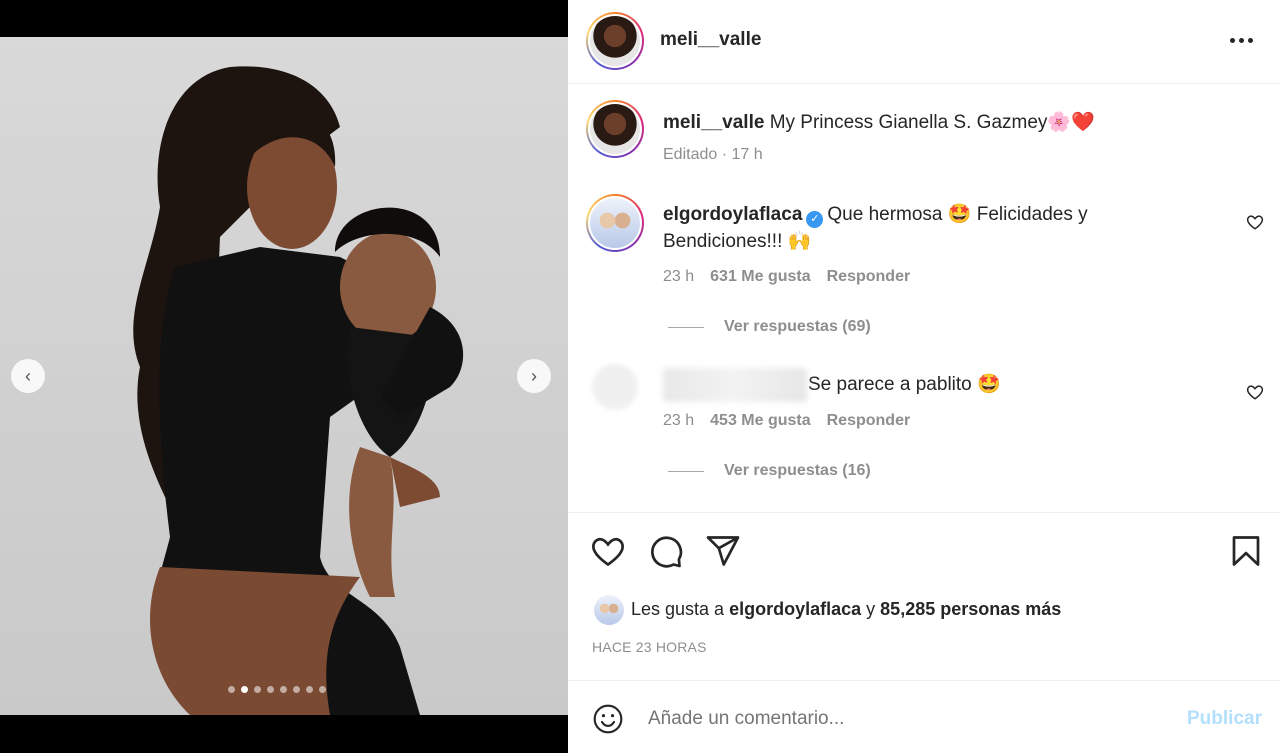 The width and height of the screenshot is (1280, 753). What do you see at coordinates (615, 41) in the screenshot?
I see `author-avatar` at bounding box center [615, 41].